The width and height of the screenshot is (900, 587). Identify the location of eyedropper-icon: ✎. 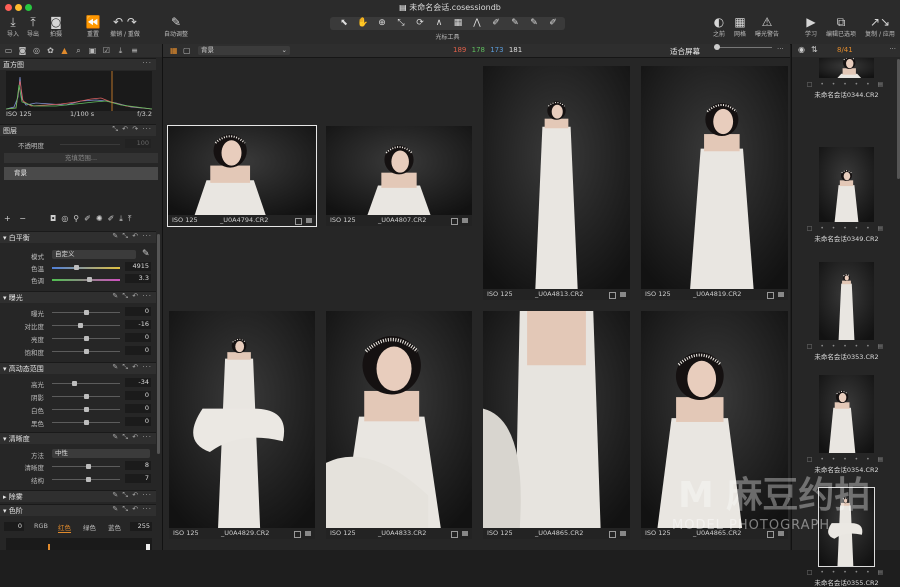
(146, 254).